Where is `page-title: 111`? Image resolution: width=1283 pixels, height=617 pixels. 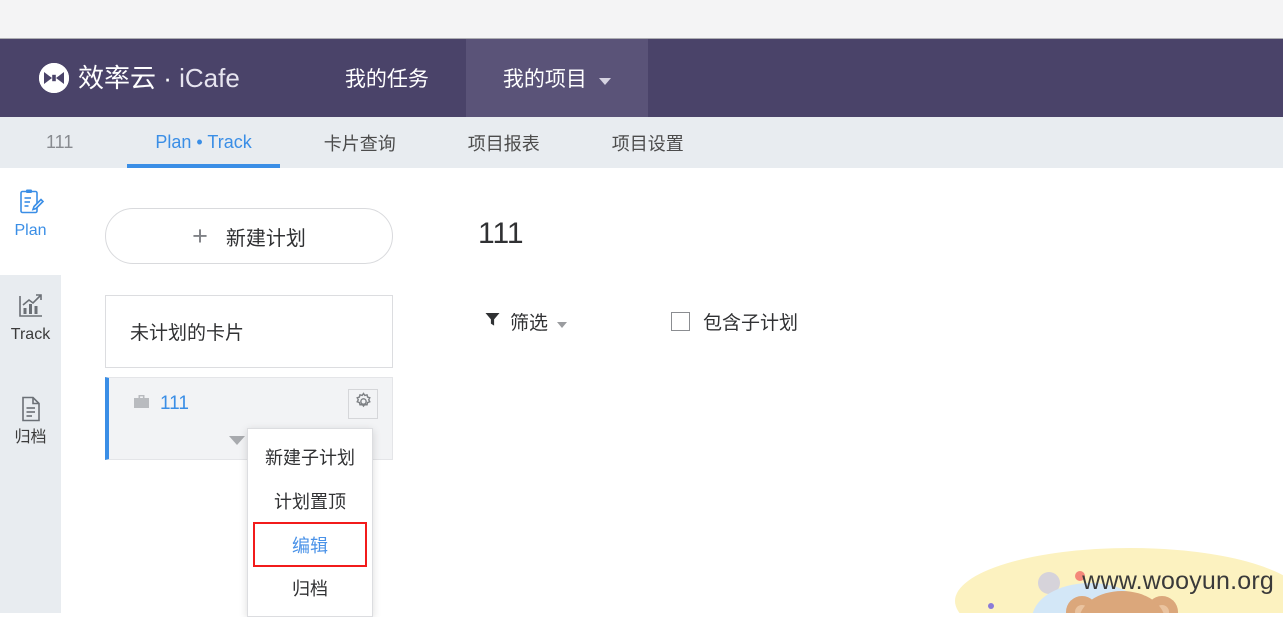 page-title: 111 is located at coordinates (501, 234).